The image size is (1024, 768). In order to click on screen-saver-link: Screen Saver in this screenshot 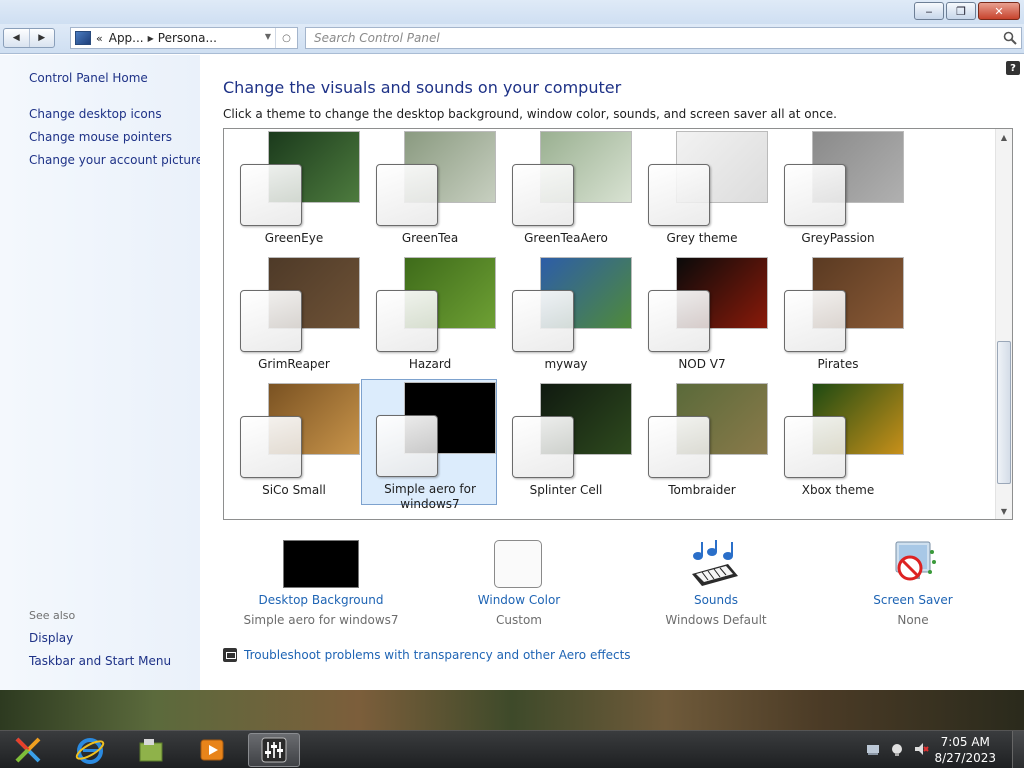, I will do `click(912, 600)`.